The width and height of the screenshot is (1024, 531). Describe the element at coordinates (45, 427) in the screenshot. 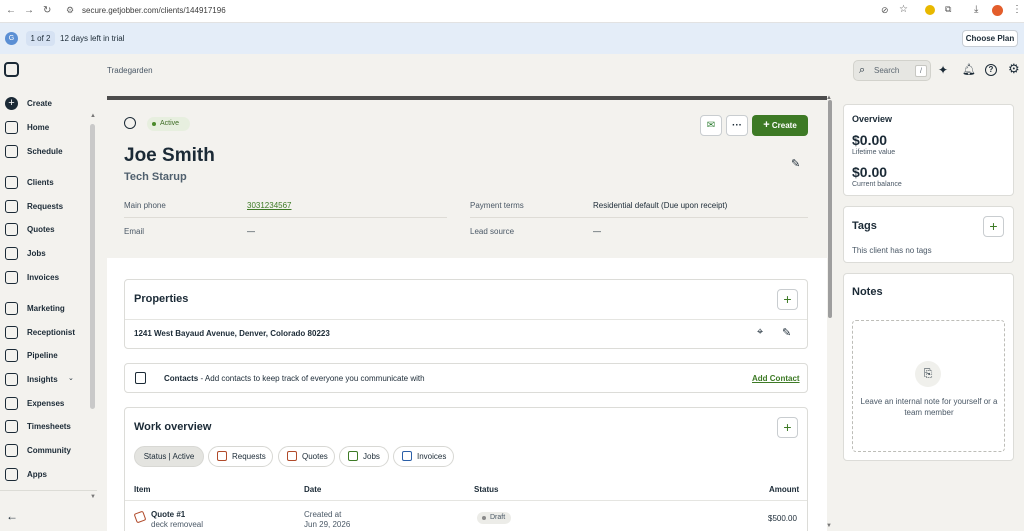

I see `sidebar-item-timesheets: Timesheets` at that location.